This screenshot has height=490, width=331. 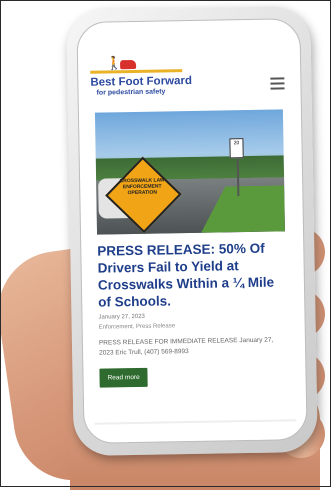 What do you see at coordinates (128, 64) in the screenshot?
I see `car-icon` at bounding box center [128, 64].